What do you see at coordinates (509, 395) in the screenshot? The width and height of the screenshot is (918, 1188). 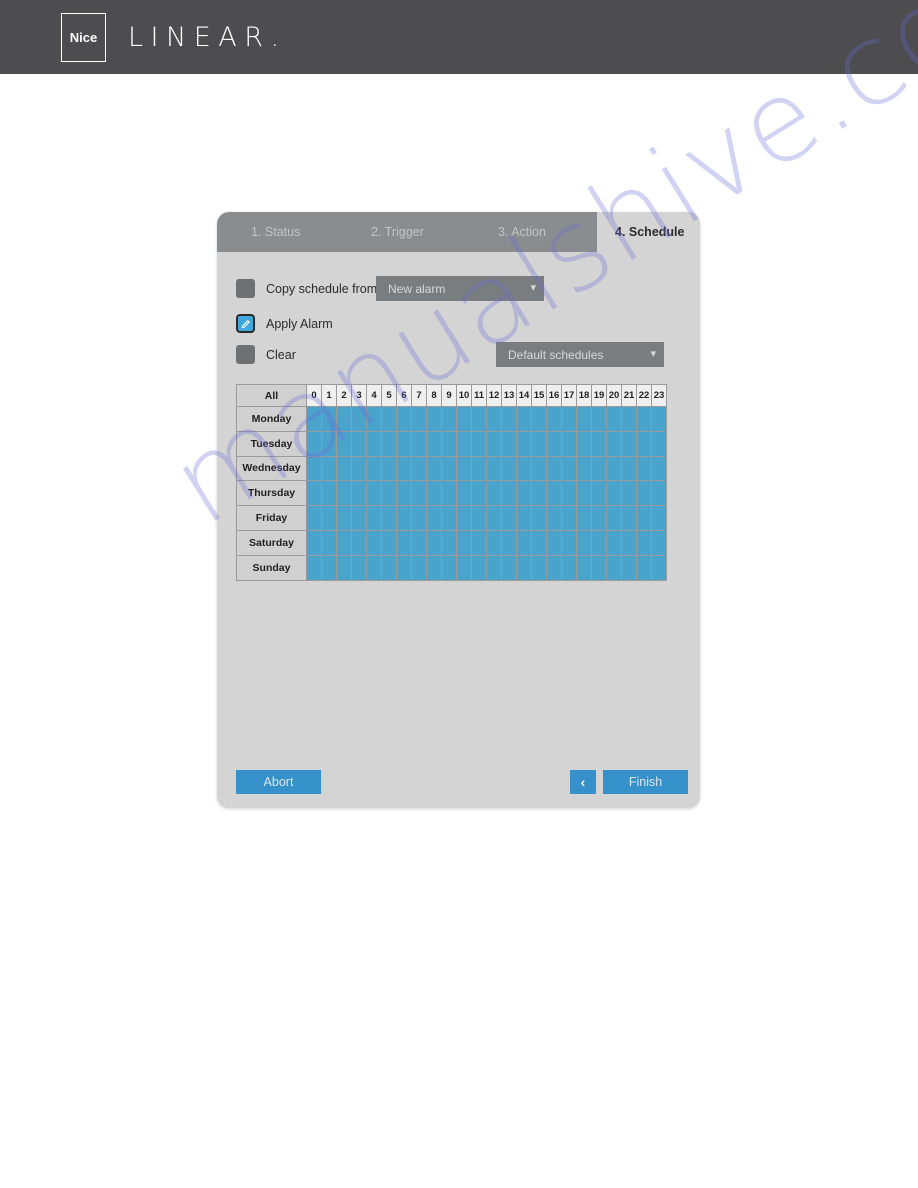 I see `hour-header-13: 13` at bounding box center [509, 395].